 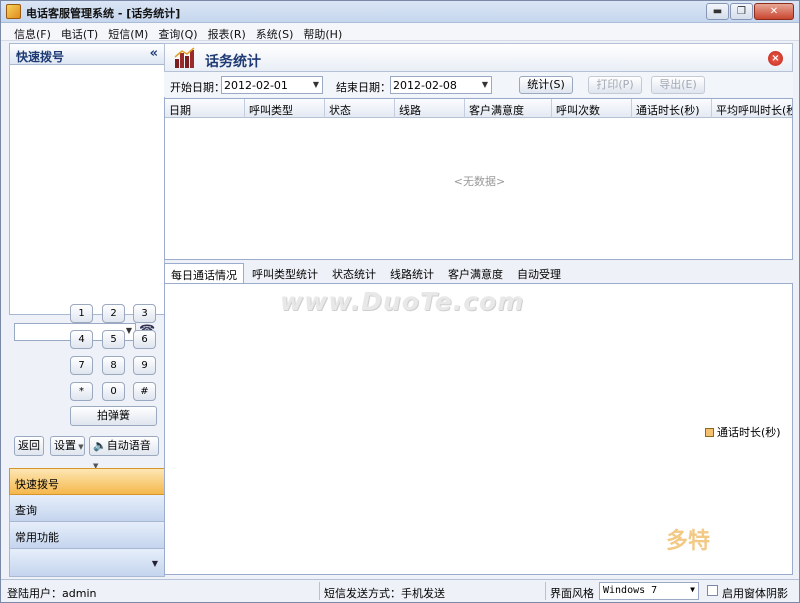 What do you see at coordinates (285, 273) in the screenshot?
I see `tab-call-type: 呼叫类型统计` at bounding box center [285, 273].